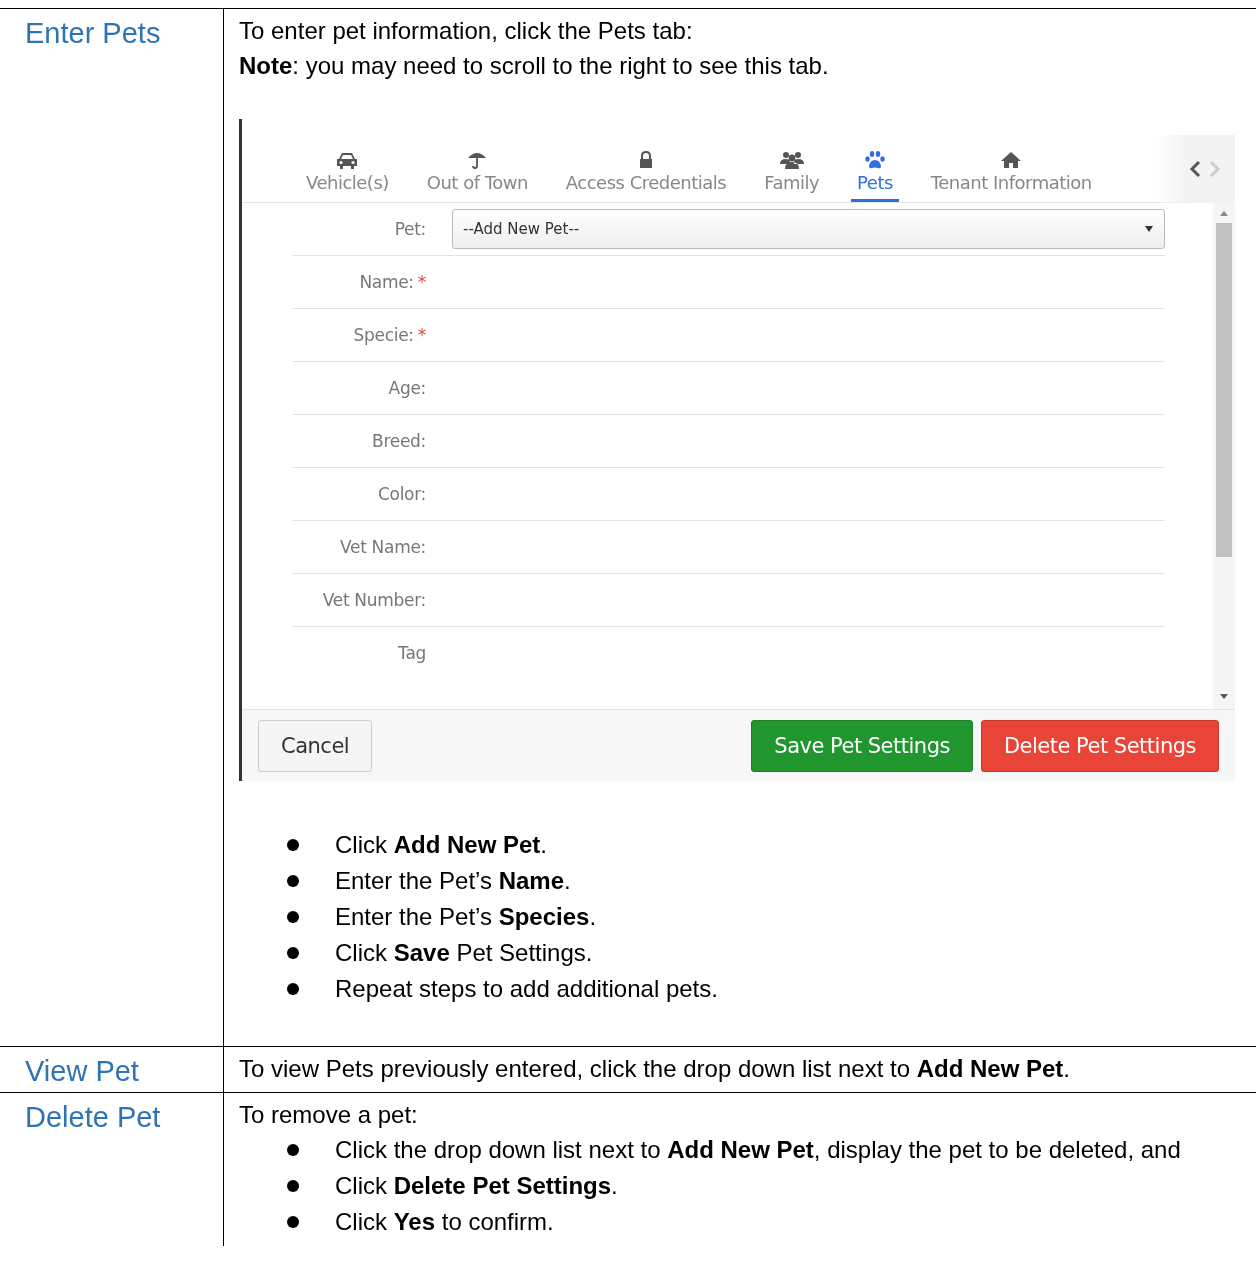  Describe the element at coordinates (476, 1186) in the screenshot. I see `list-item: Click Delete Pet Settings.` at that location.